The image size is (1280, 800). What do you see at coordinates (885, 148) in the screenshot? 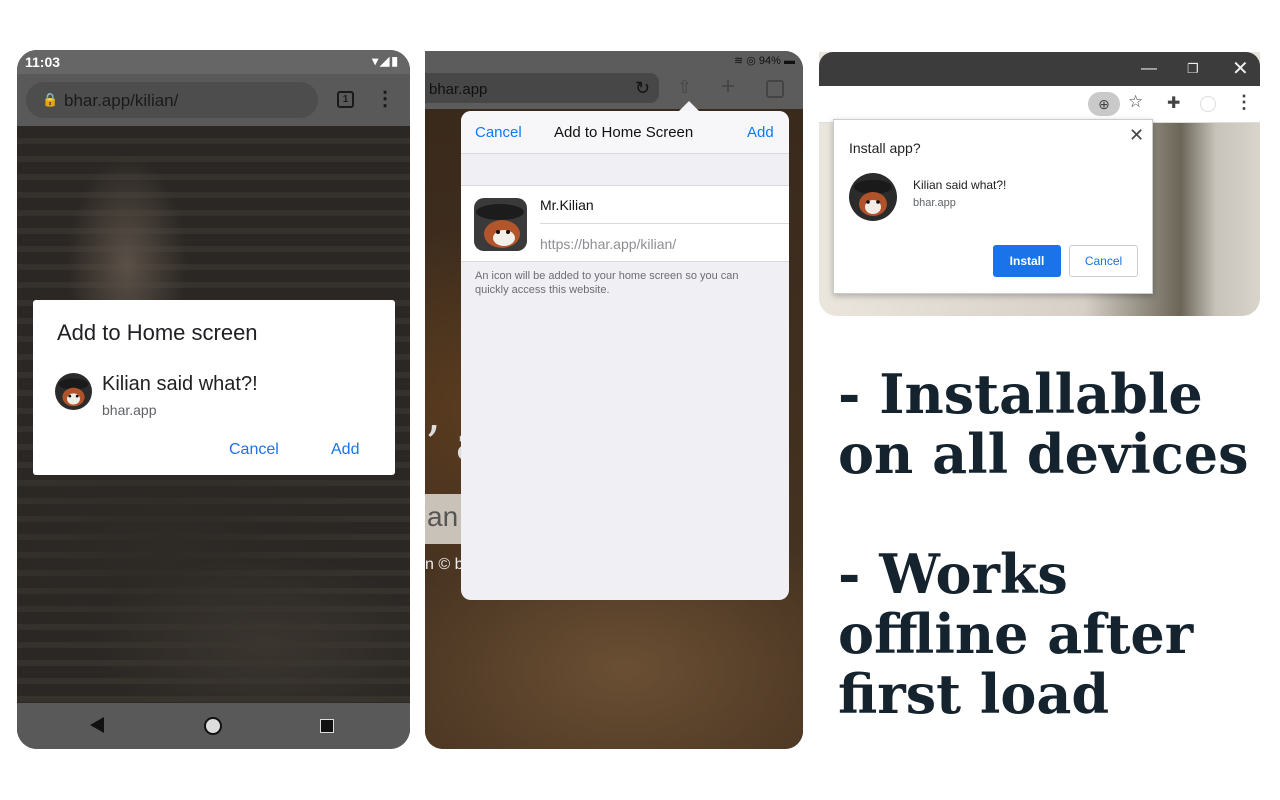
I see `popup-title: Install app?` at bounding box center [885, 148].